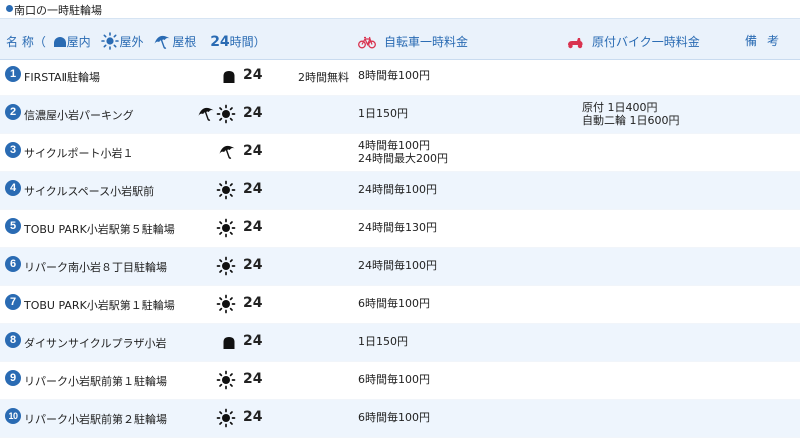 This screenshot has height=438, width=800. What do you see at coordinates (58, 10) in the screenshot?
I see `section-title: 南口の一時駐輪場` at bounding box center [58, 10].